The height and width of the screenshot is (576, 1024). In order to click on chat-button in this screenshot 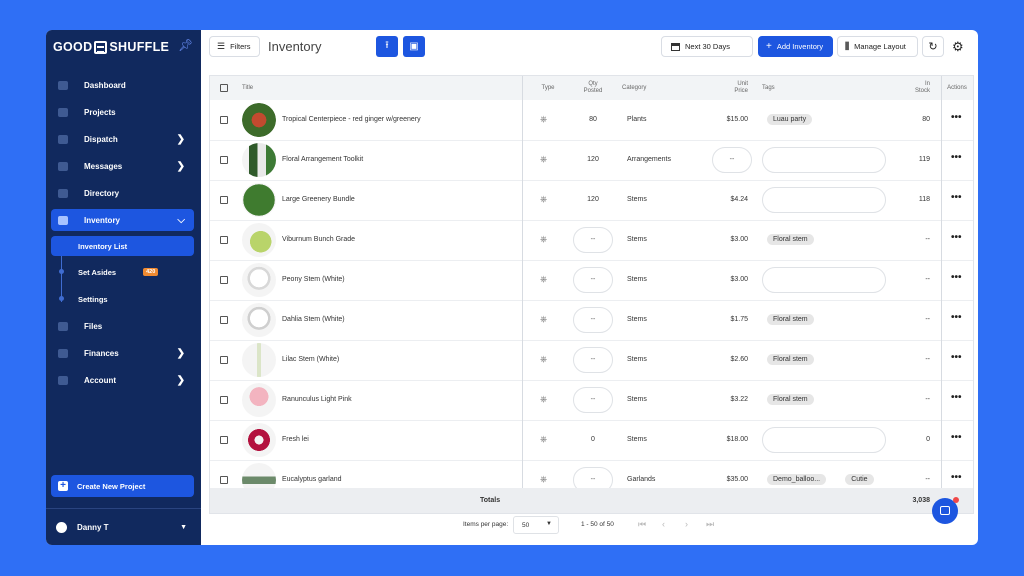, I will do `click(945, 510)`.